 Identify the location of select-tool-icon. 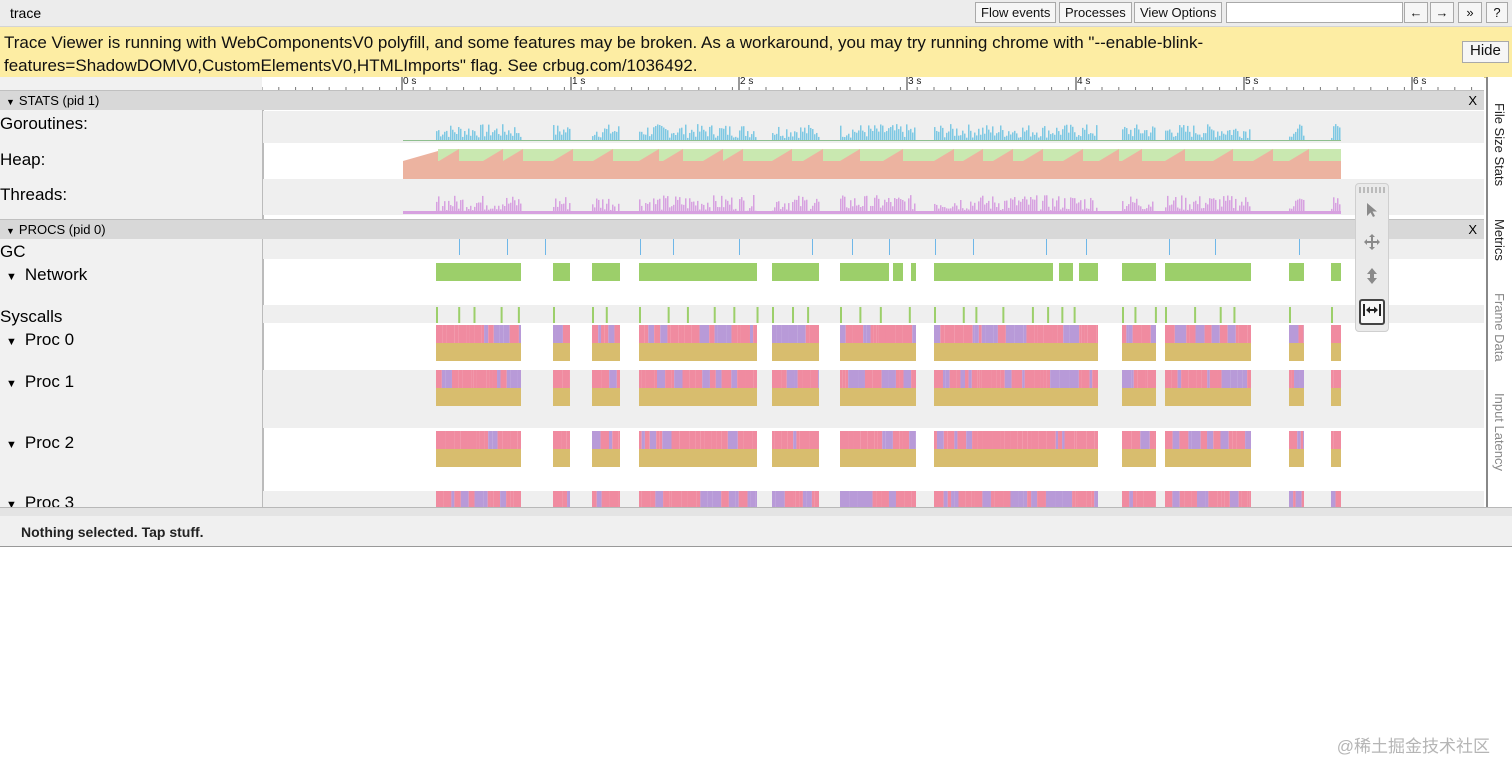
(1372, 213).